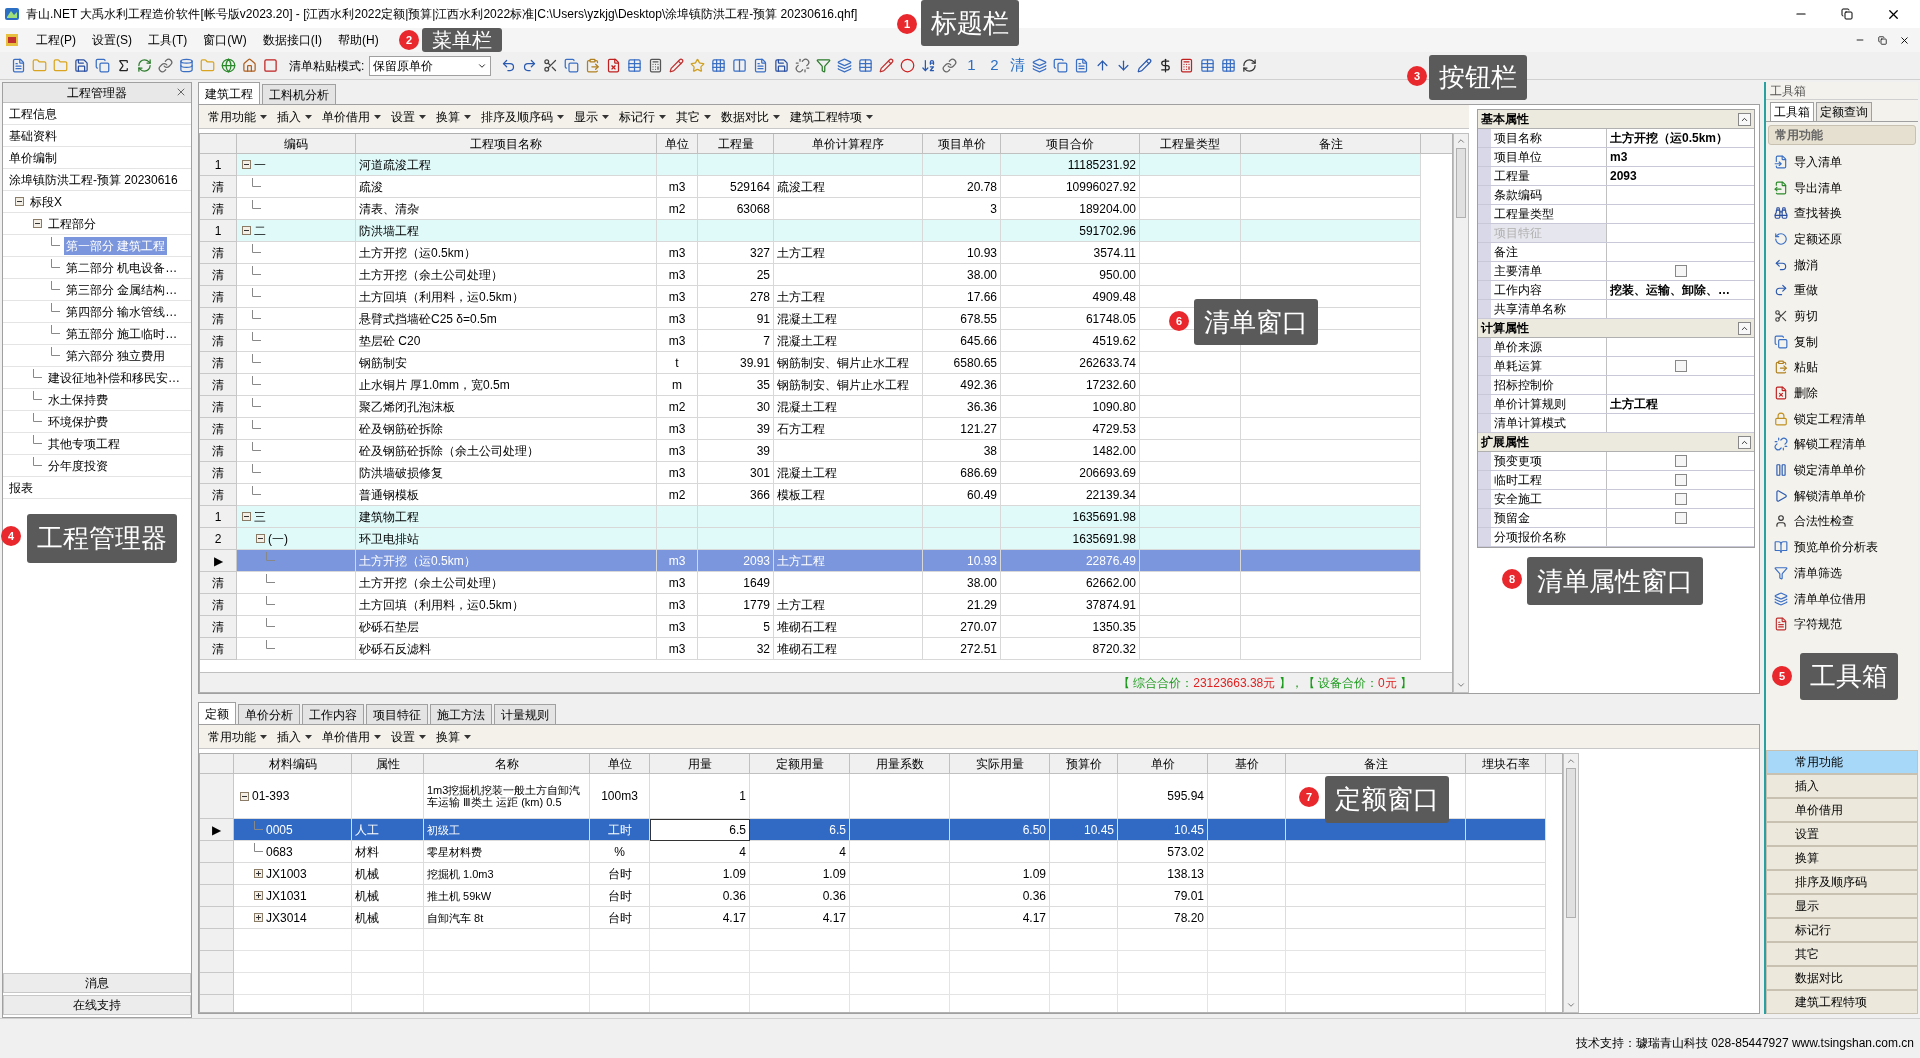 The width and height of the screenshot is (1920, 1058). What do you see at coordinates (358, 40) in the screenshot?
I see `menu-item: 帮助(H)` at bounding box center [358, 40].